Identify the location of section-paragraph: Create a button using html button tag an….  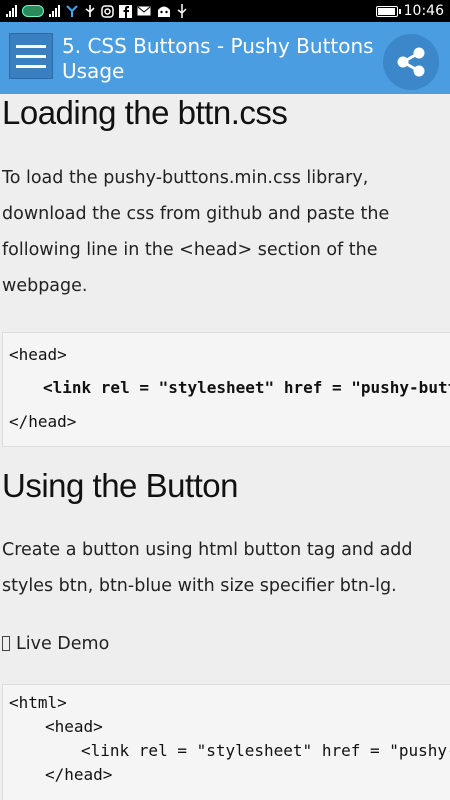
(207, 568).